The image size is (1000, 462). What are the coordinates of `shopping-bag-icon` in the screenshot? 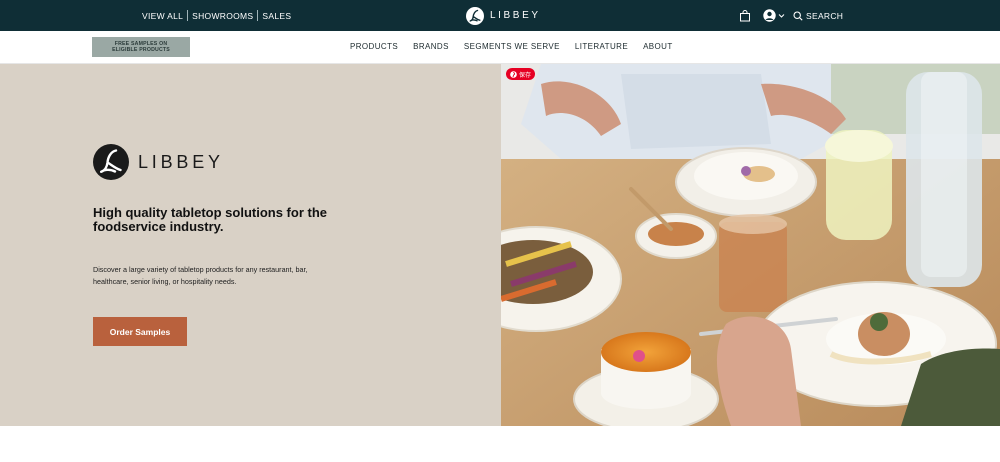 It's located at (745, 15).